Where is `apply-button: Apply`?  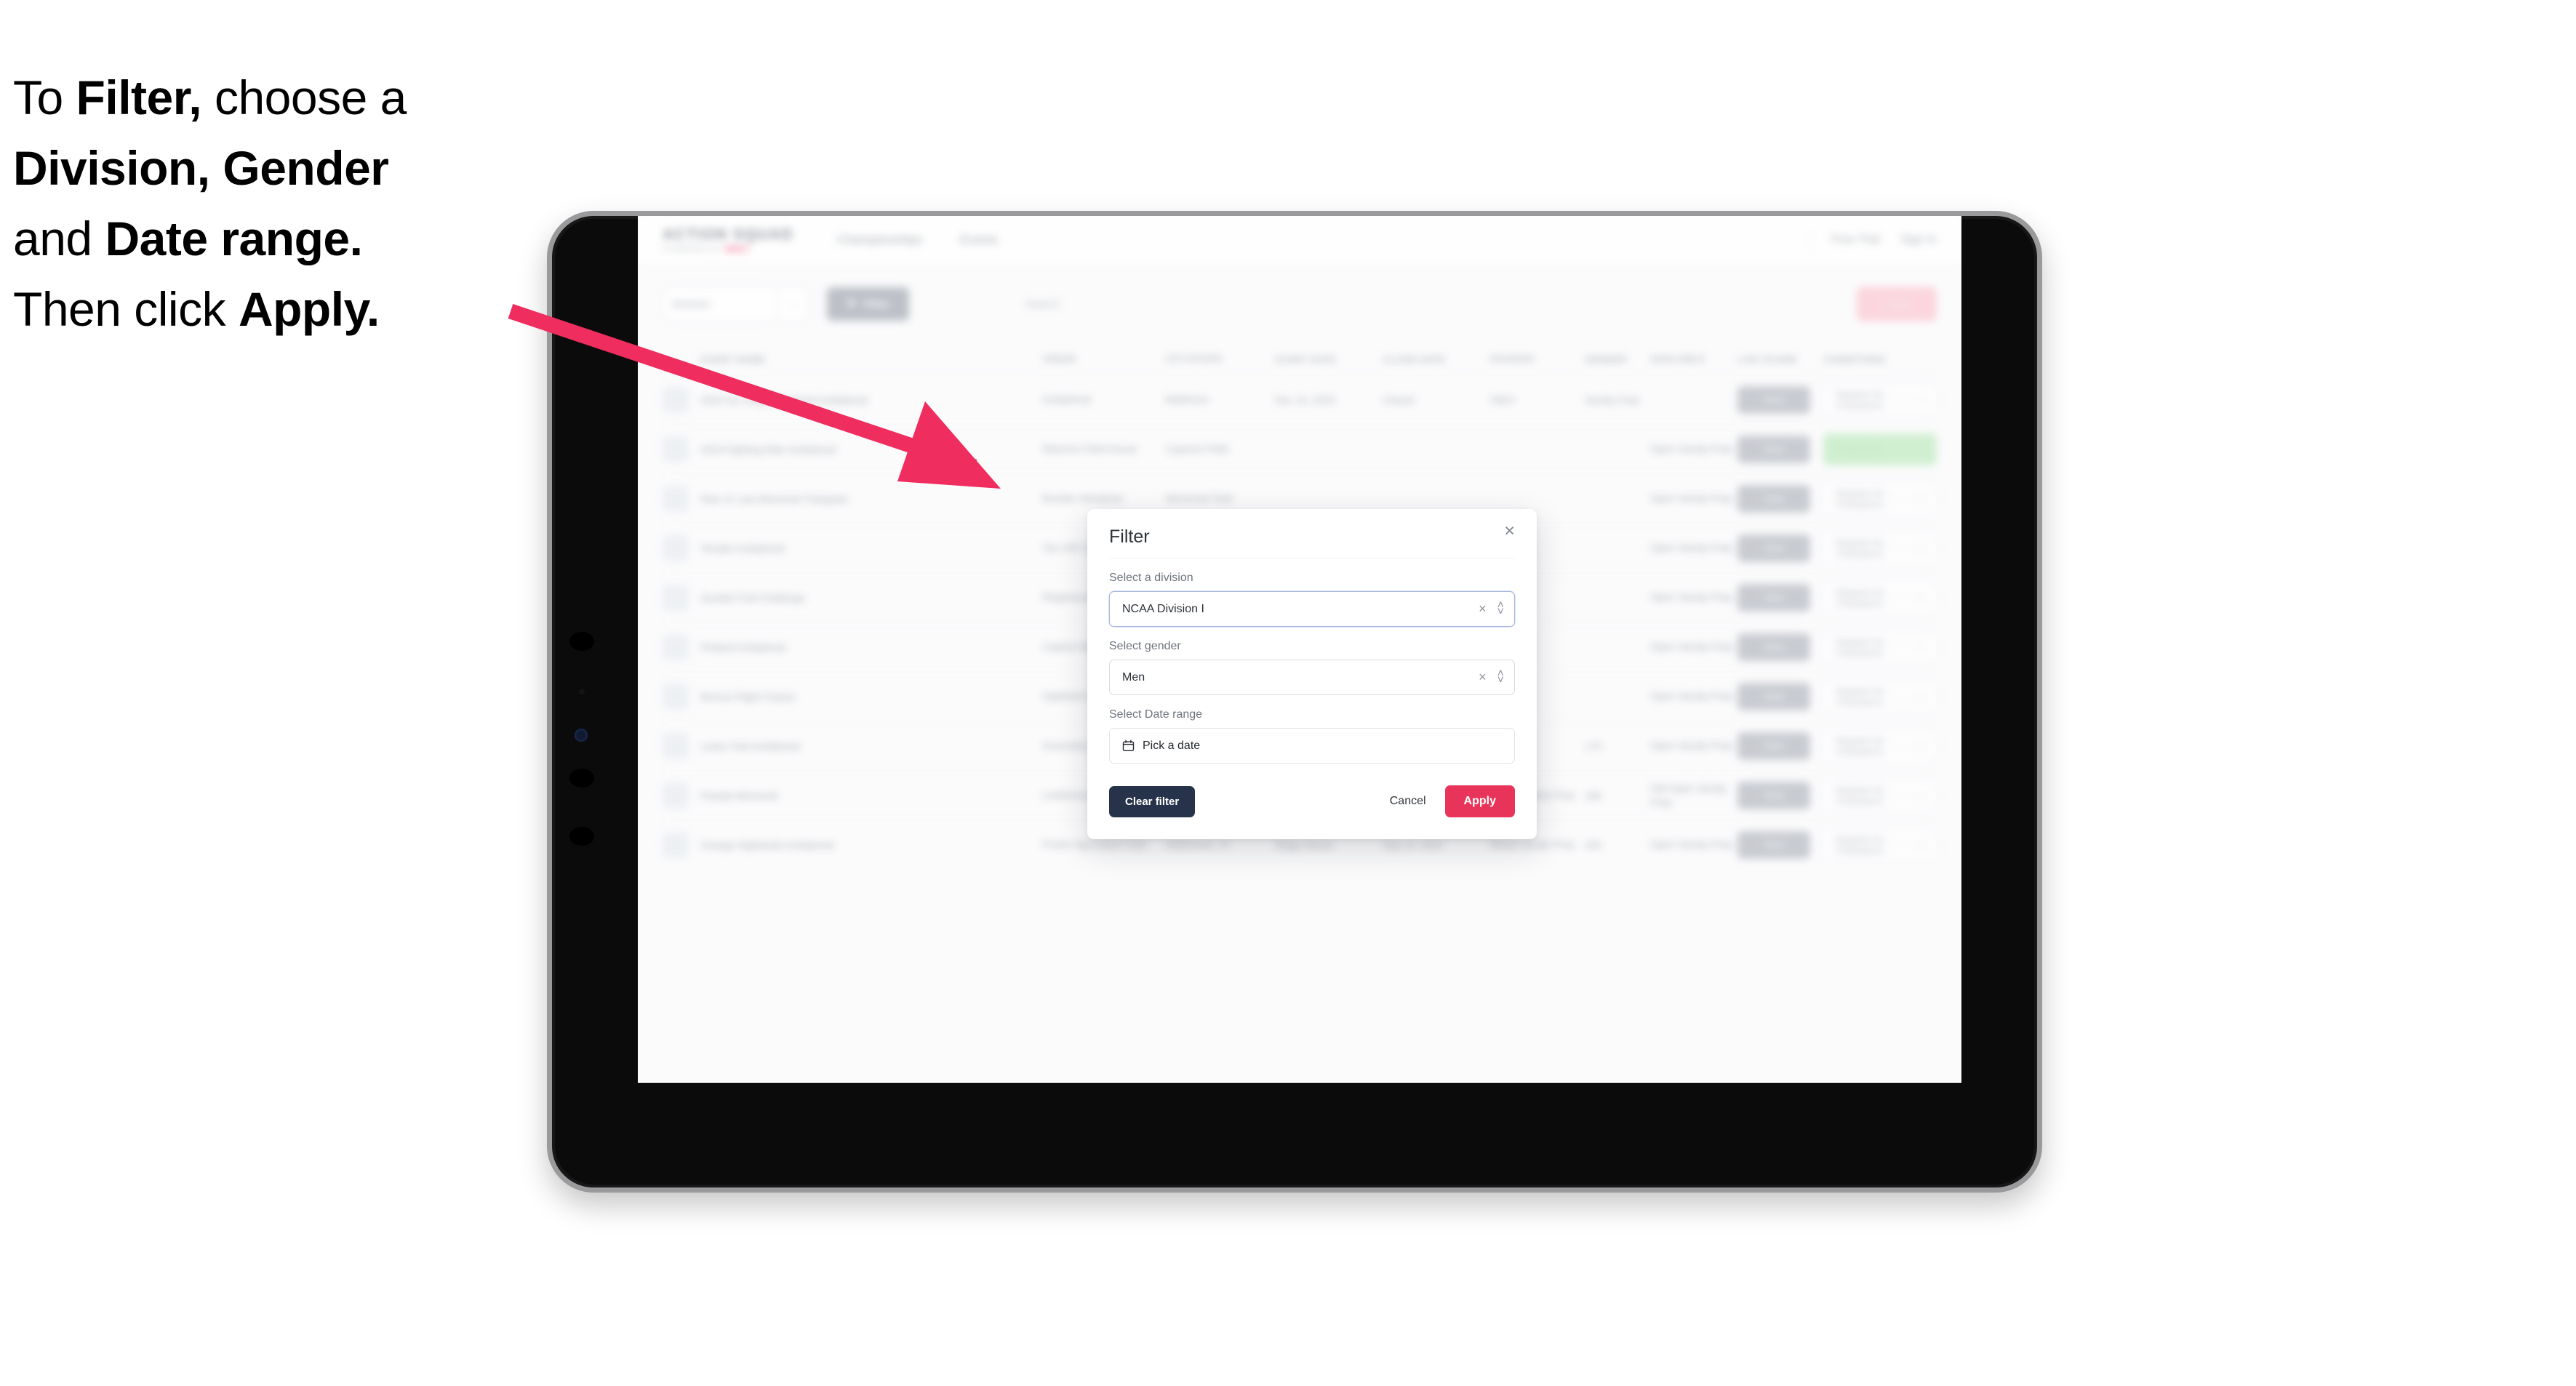 apply-button: Apply is located at coordinates (1479, 801).